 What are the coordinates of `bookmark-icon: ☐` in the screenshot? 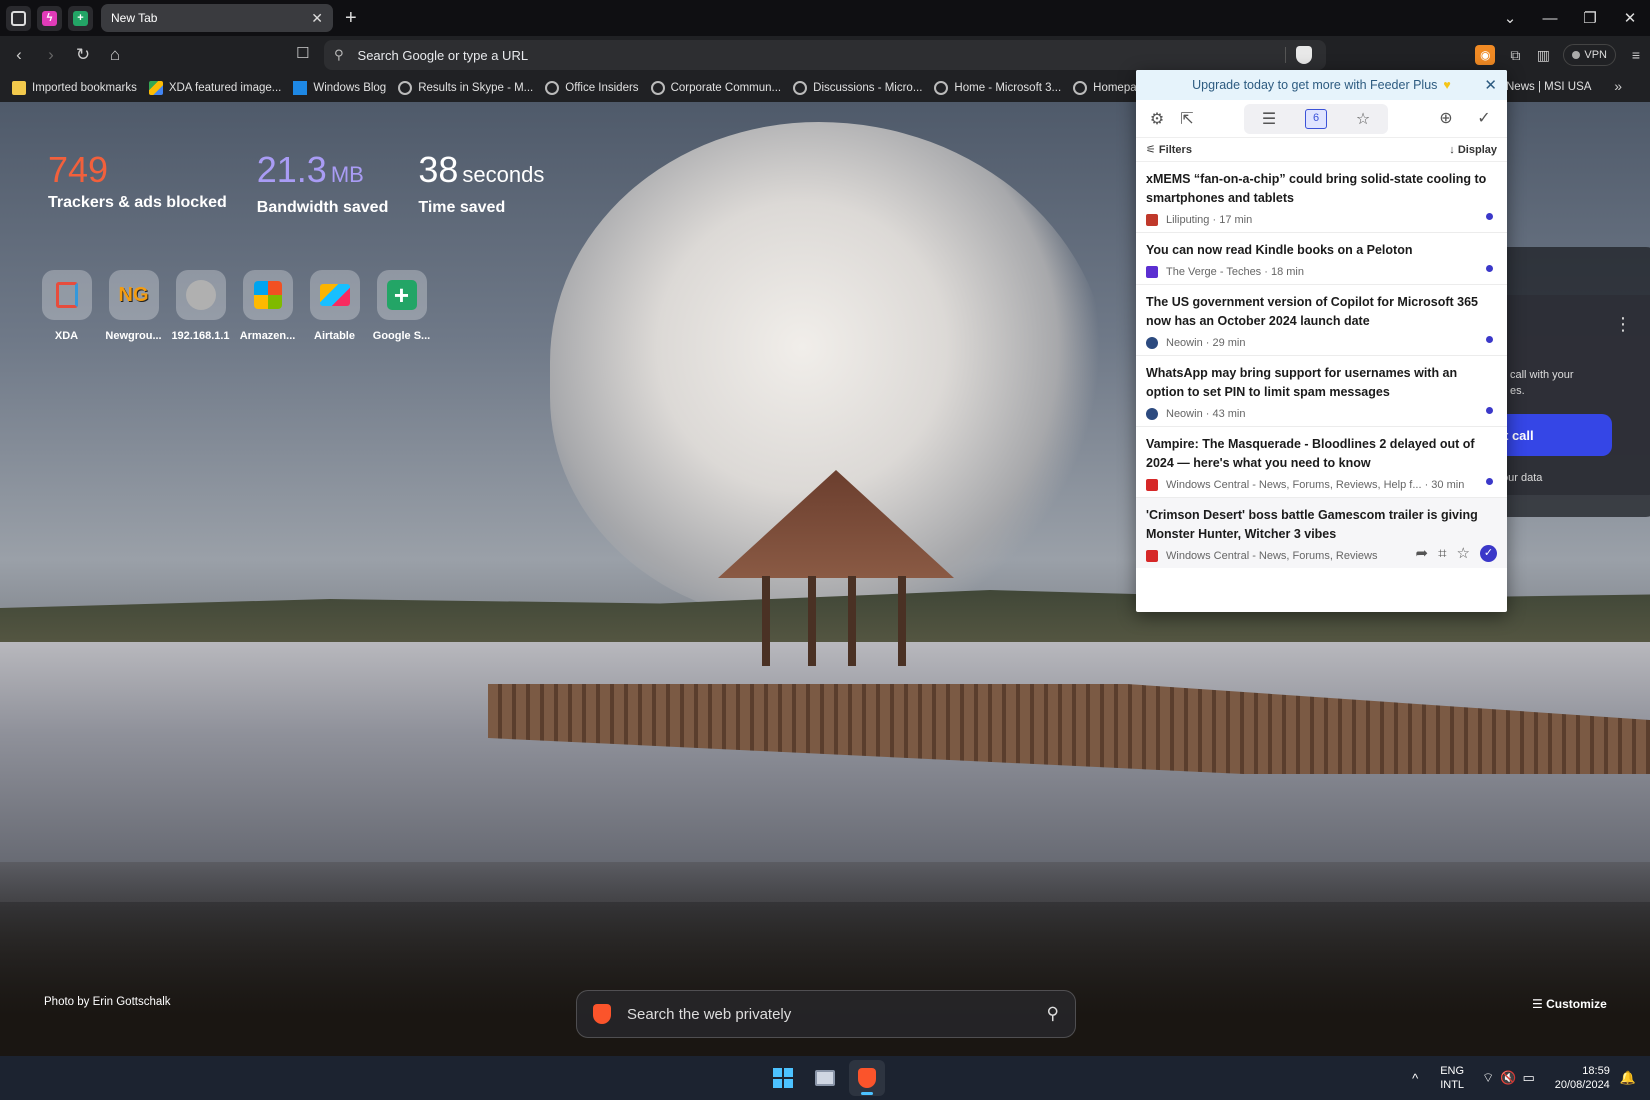 It's located at (302, 53).